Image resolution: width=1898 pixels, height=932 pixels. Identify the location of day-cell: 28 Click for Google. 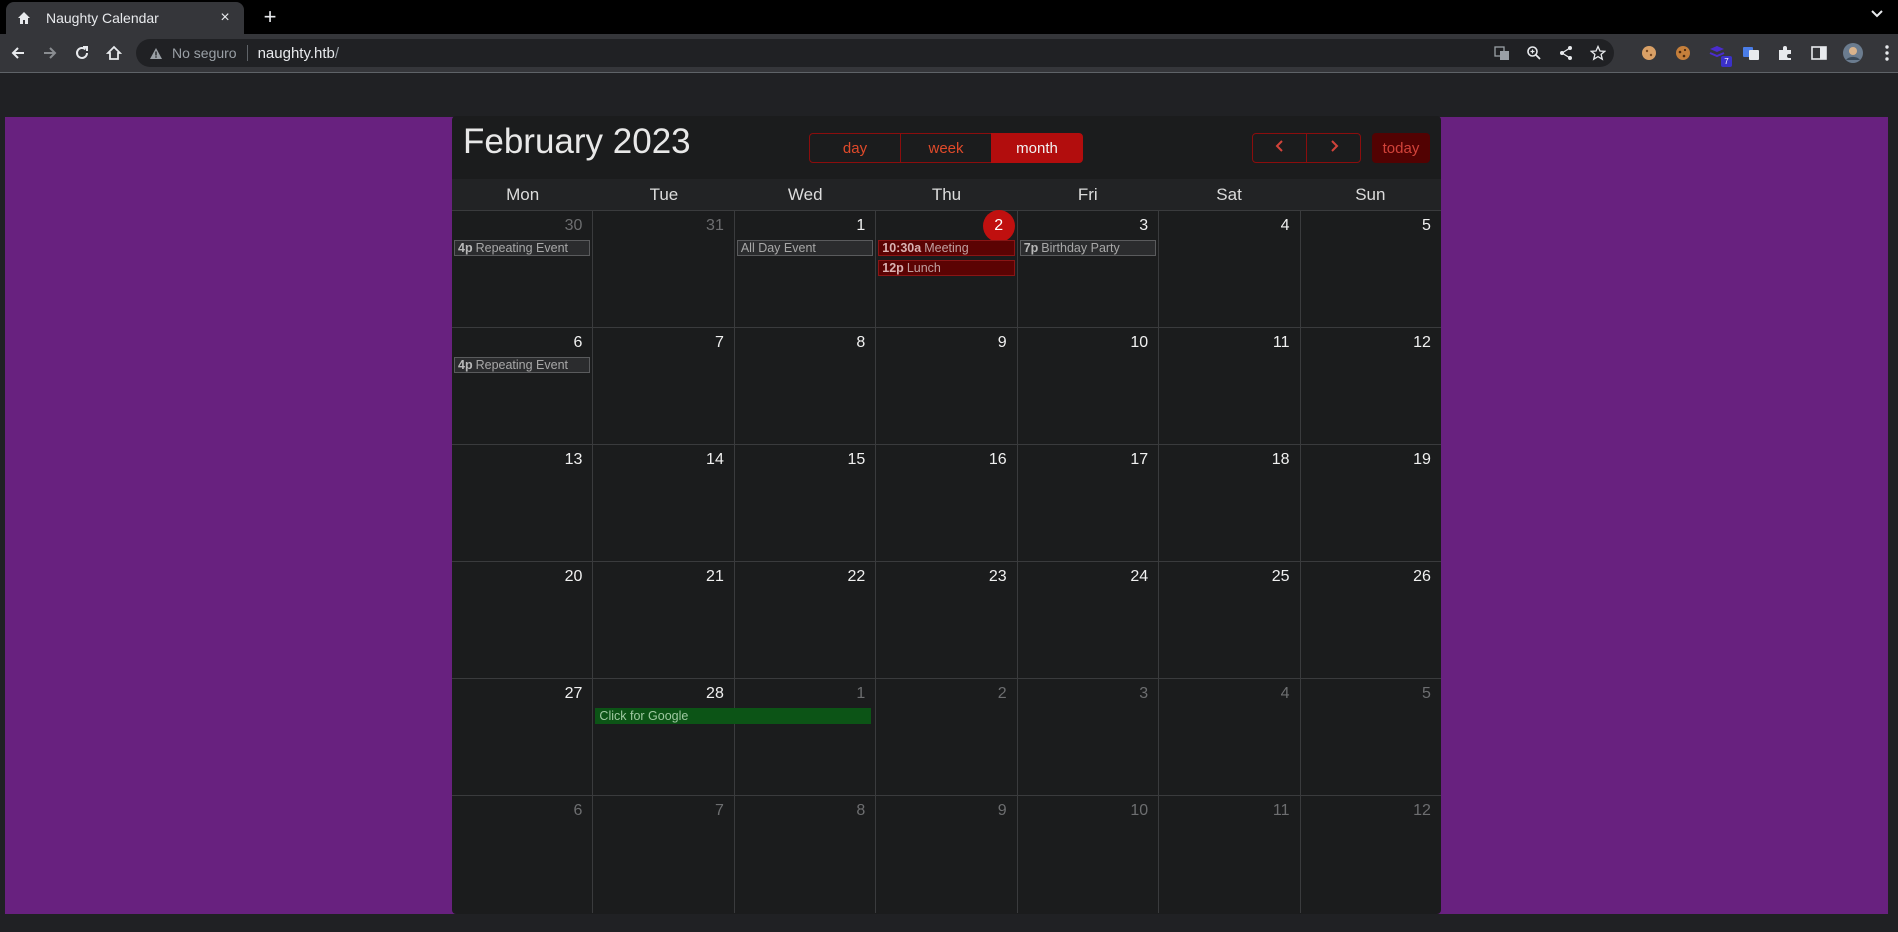
(732, 737).